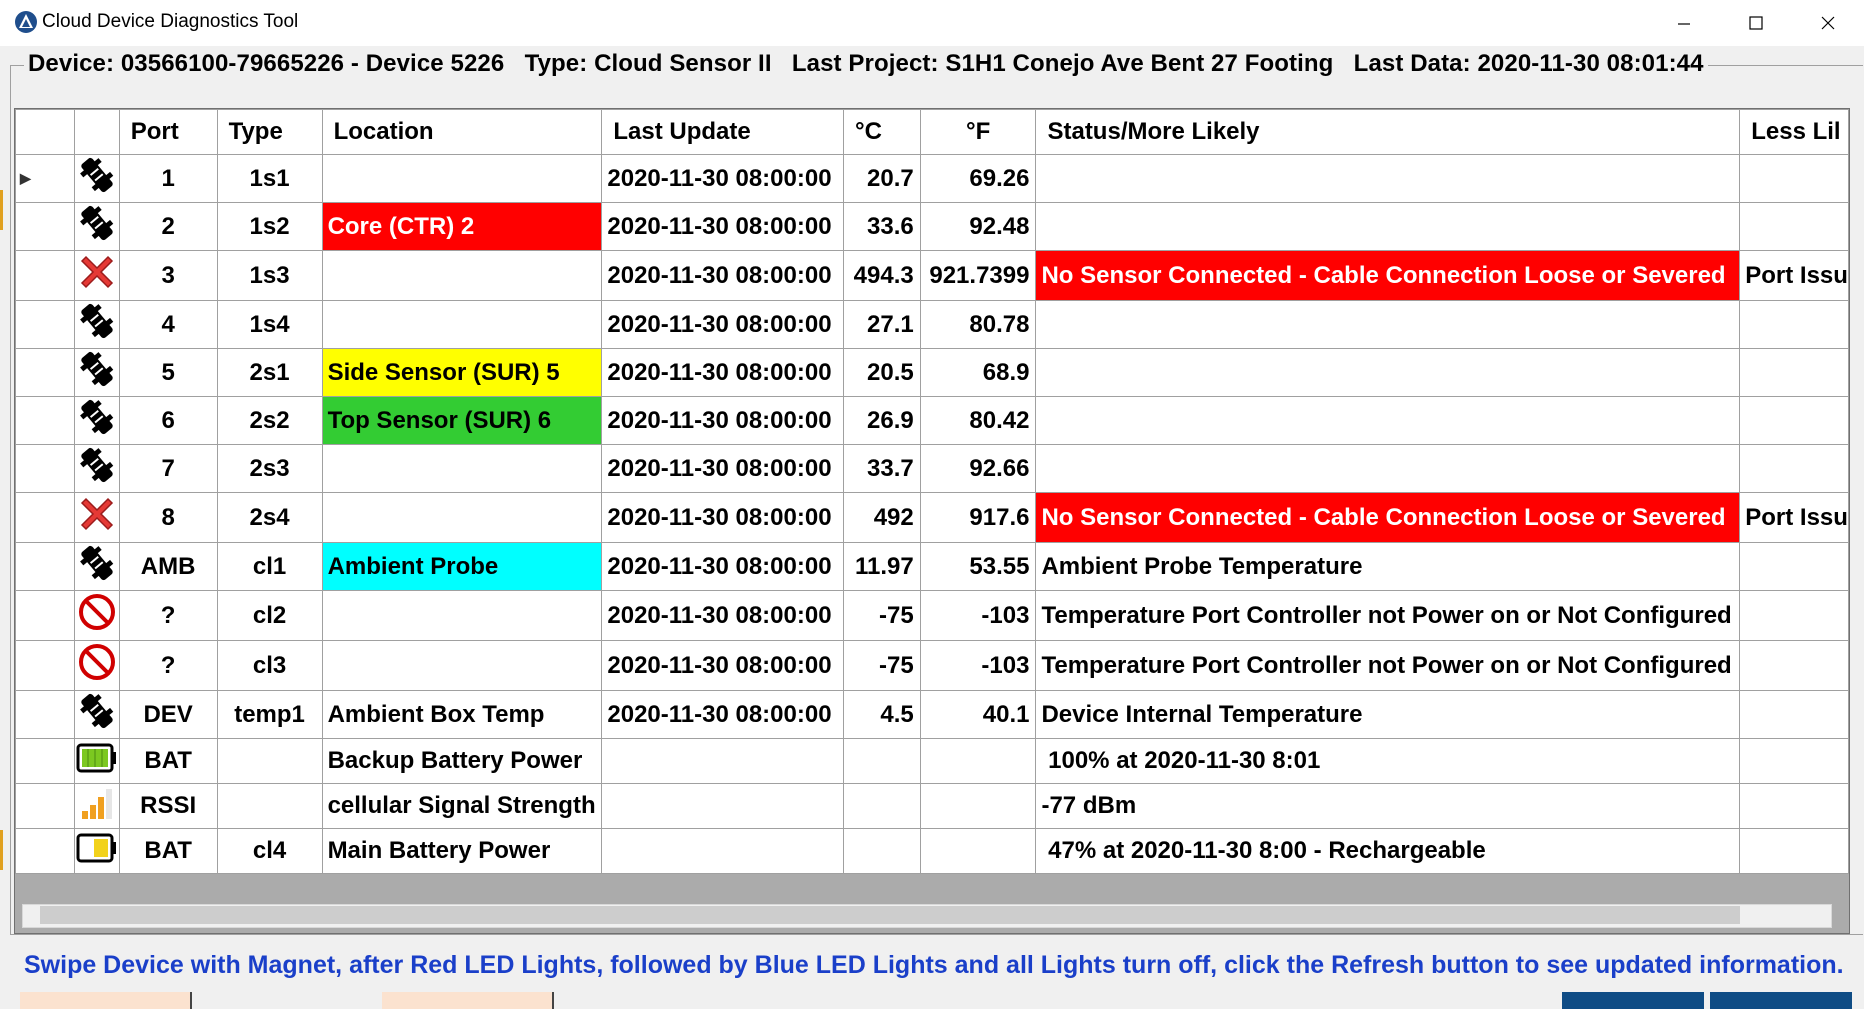 The image size is (1864, 1009). Describe the element at coordinates (269, 517) in the screenshot. I see `cell-type: 2s4` at that location.